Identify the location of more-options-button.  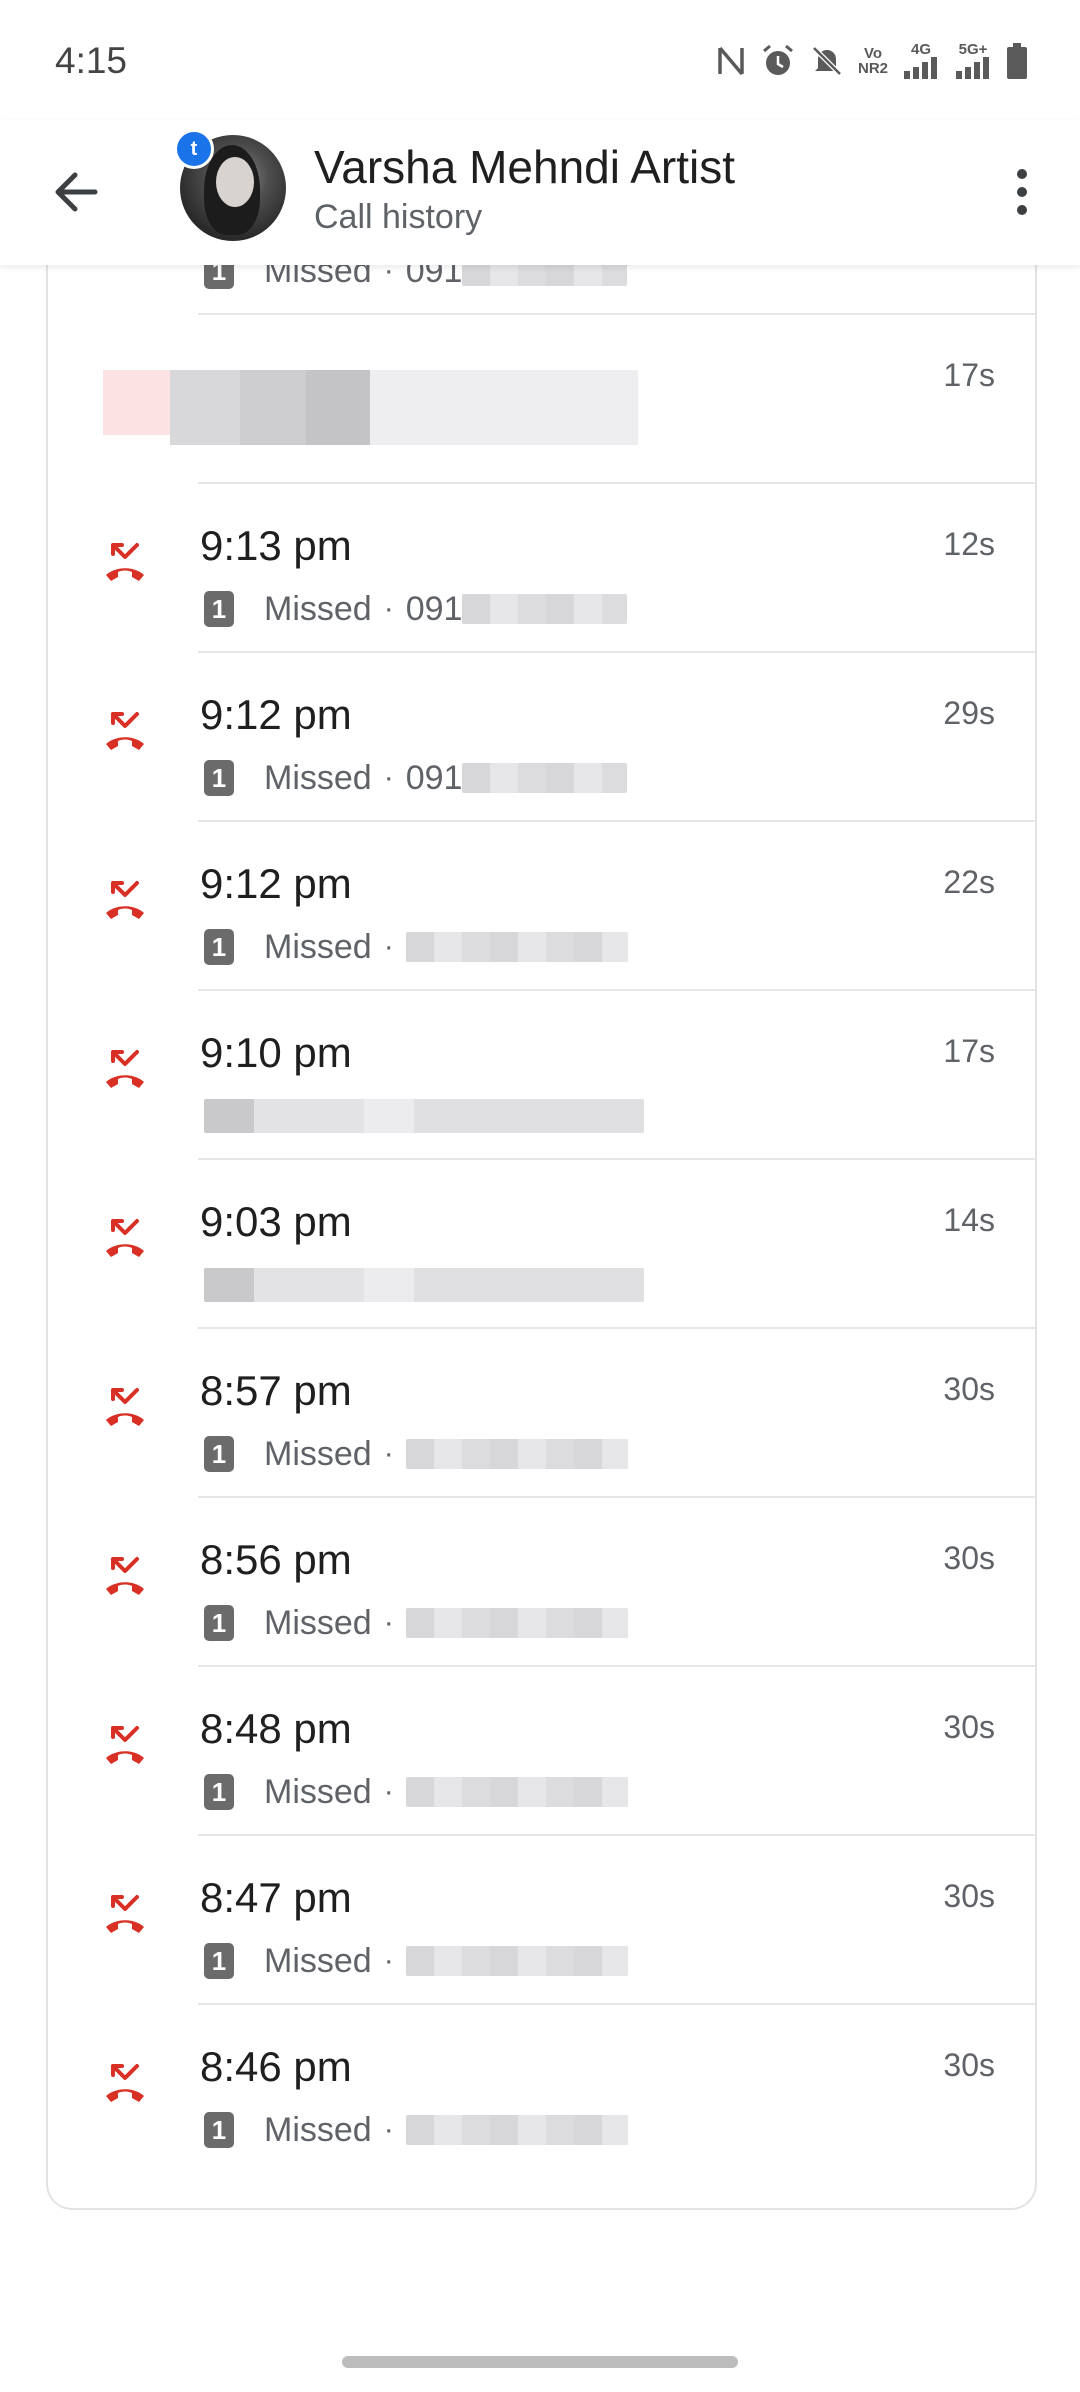
(1022, 192).